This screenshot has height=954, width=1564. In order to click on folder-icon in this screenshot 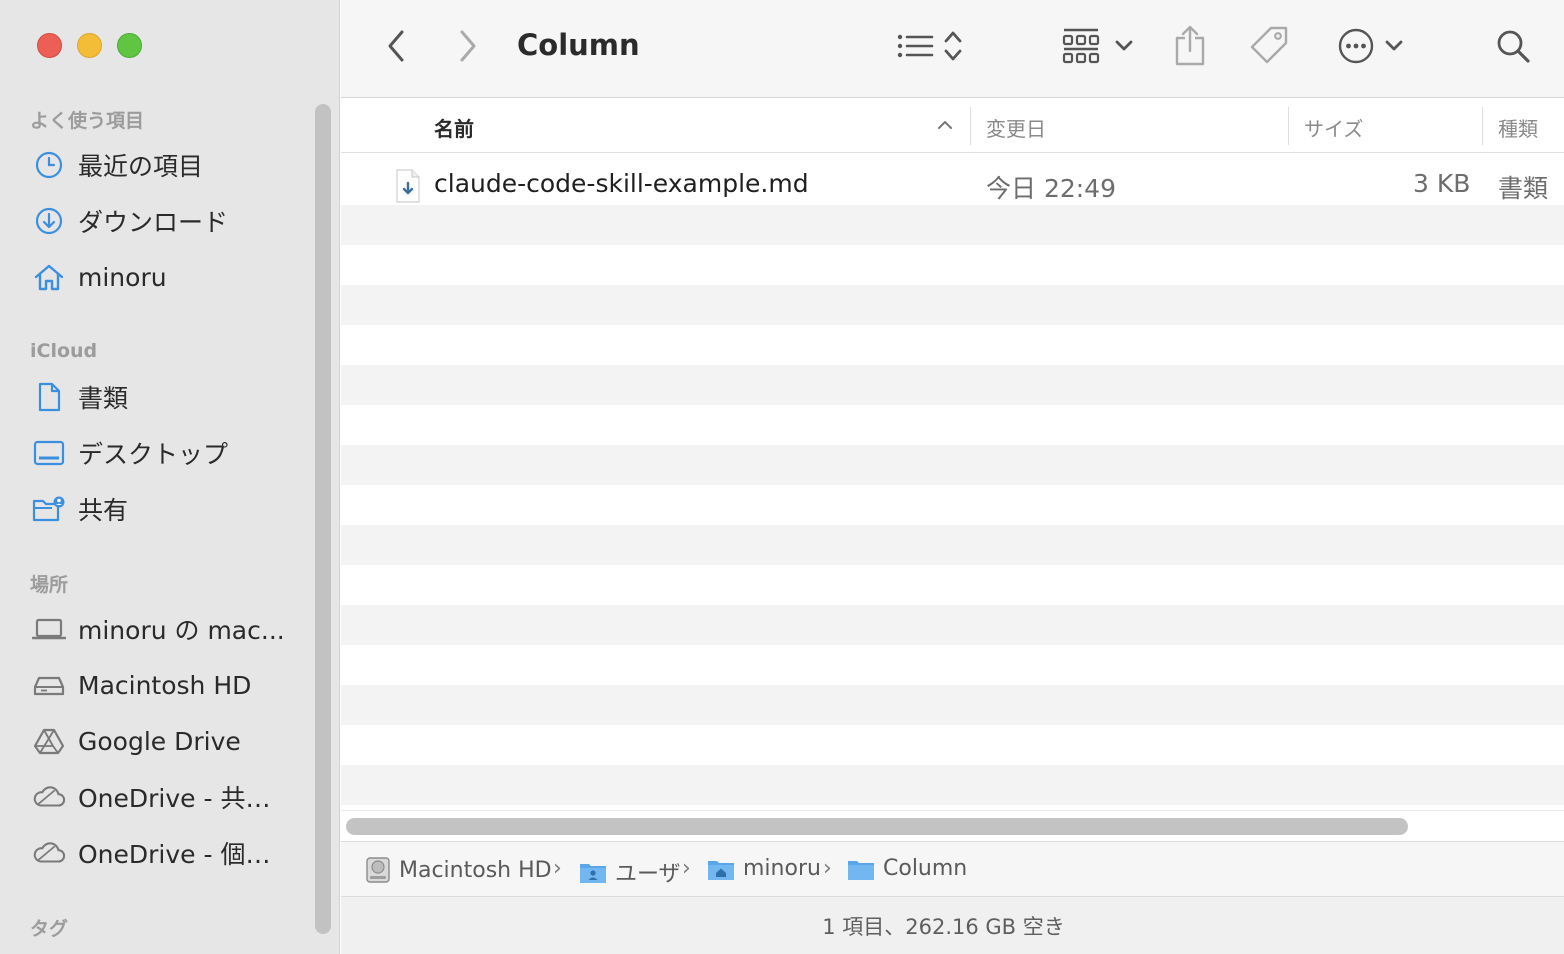, I will do `click(861, 869)`.